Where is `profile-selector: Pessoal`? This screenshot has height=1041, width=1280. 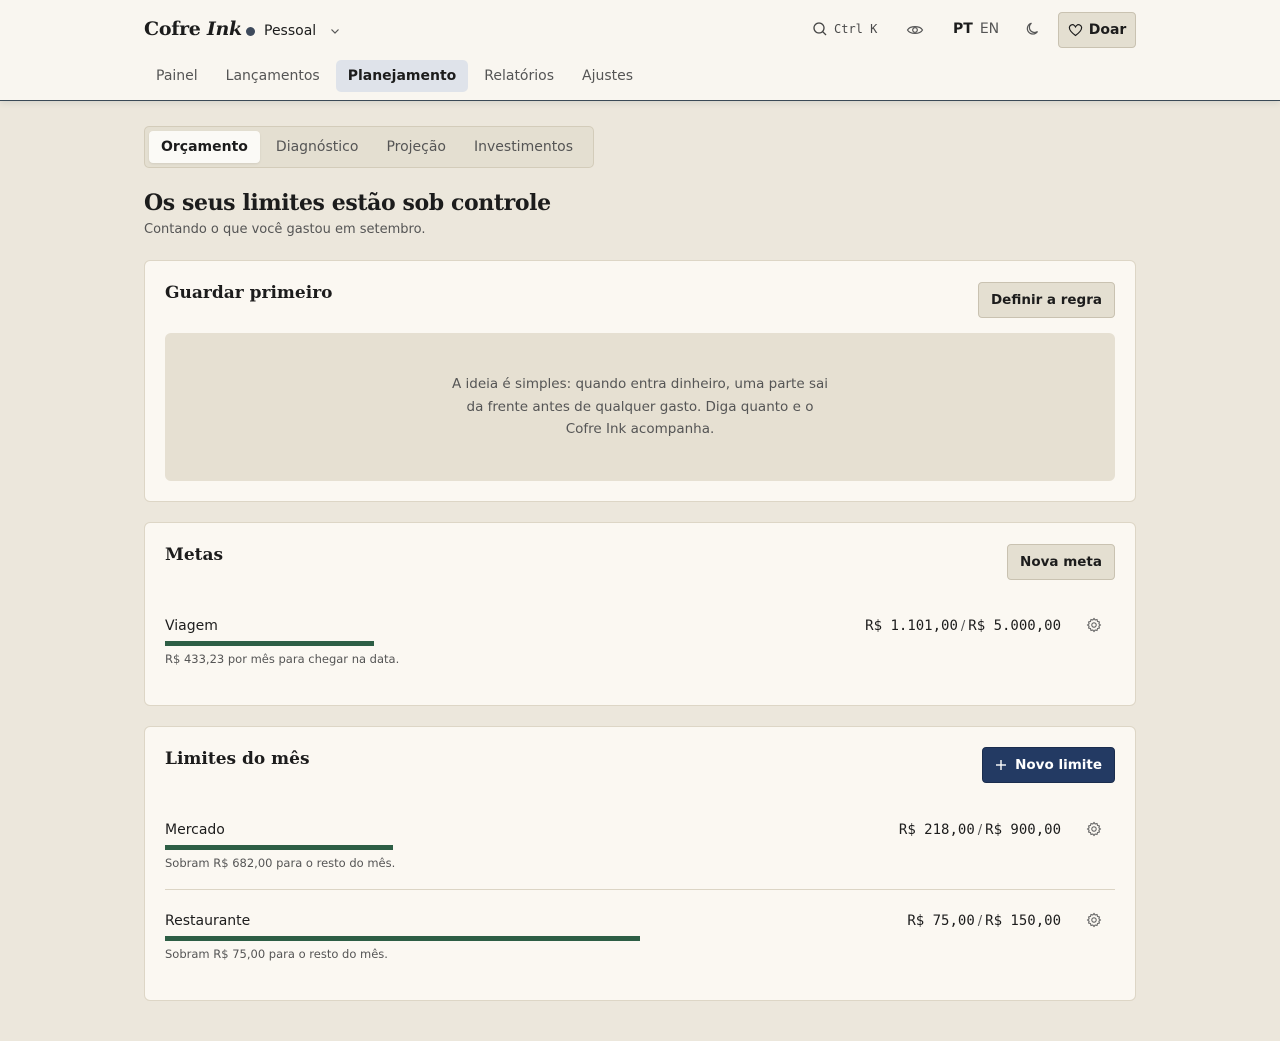 profile-selector: Pessoal is located at coordinates (293, 31).